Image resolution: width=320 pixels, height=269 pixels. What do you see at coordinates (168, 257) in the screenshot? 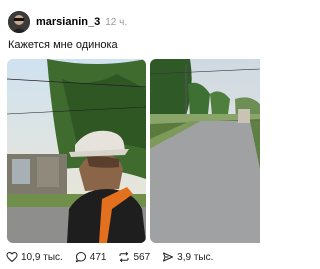
I see `send-icon` at bounding box center [168, 257].